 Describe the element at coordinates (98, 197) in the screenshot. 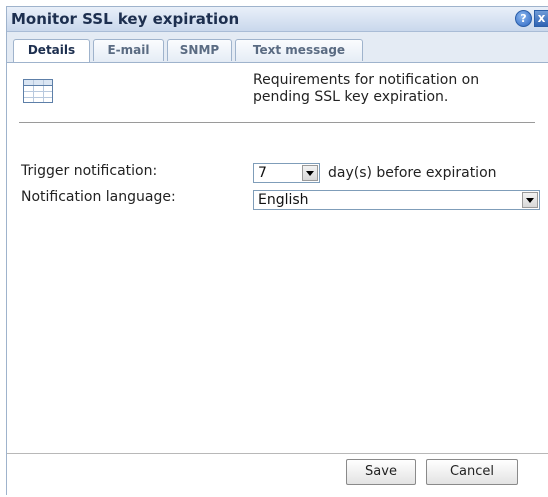

I see `notification-language-label: Notification language:` at that location.